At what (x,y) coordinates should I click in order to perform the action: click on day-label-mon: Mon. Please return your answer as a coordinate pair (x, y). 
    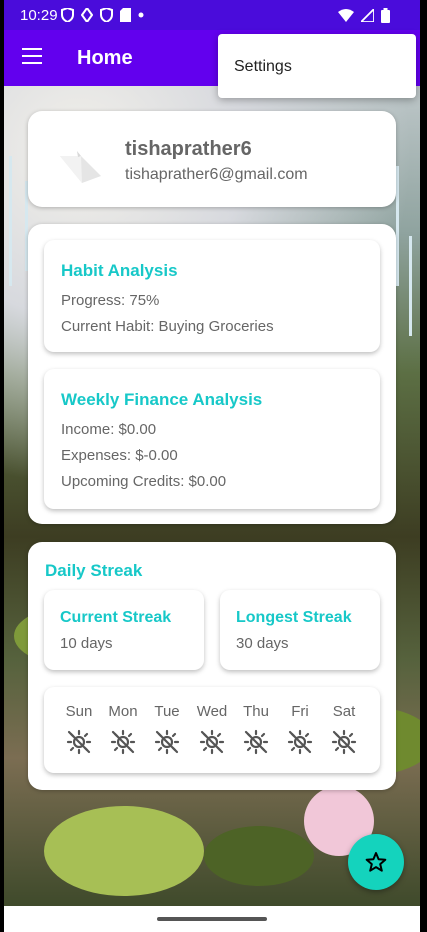
    Looking at the image, I should click on (123, 711).